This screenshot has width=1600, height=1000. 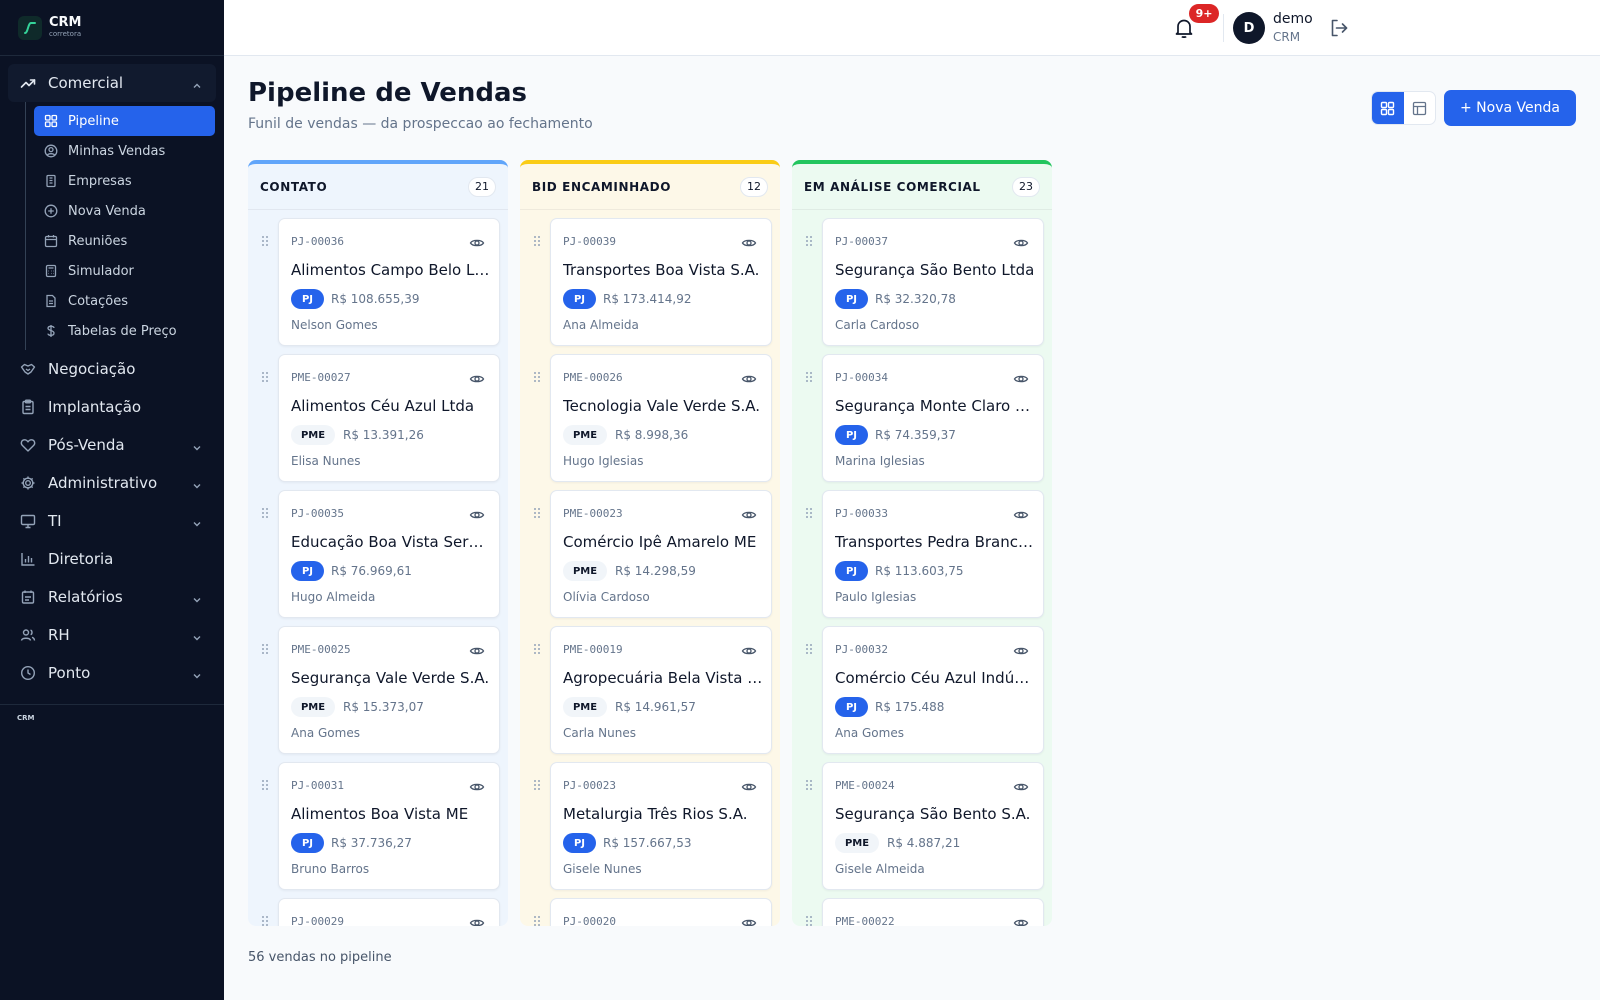 What do you see at coordinates (112, 369) in the screenshot?
I see `sidebar-group-negociacao: Negociação` at bounding box center [112, 369].